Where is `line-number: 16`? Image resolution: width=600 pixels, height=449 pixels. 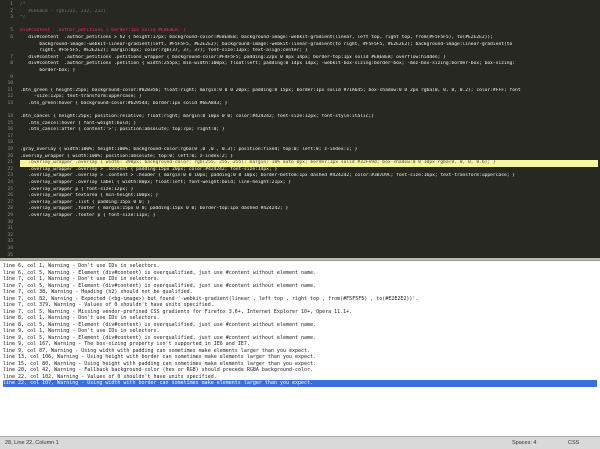
line-number: 16 is located at coordinates (10, 130).